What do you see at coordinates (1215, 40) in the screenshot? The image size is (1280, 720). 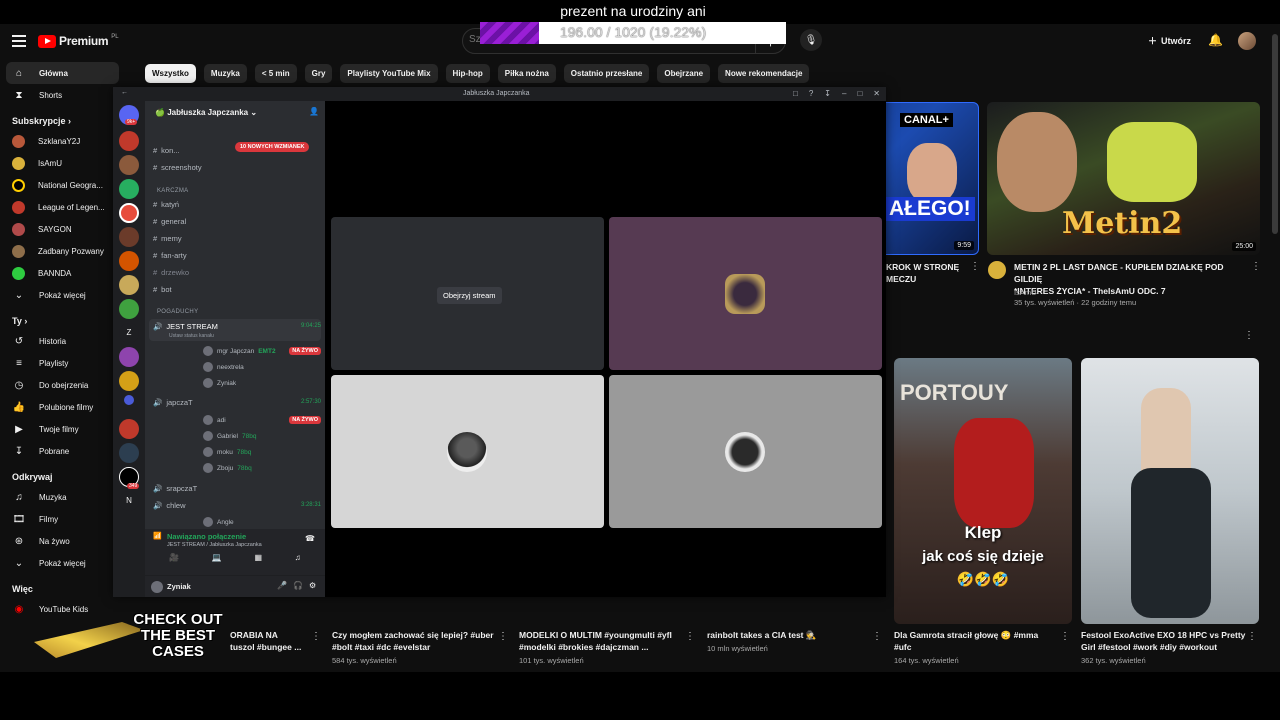 I see `bell-icon: 🔔` at bounding box center [1215, 40].